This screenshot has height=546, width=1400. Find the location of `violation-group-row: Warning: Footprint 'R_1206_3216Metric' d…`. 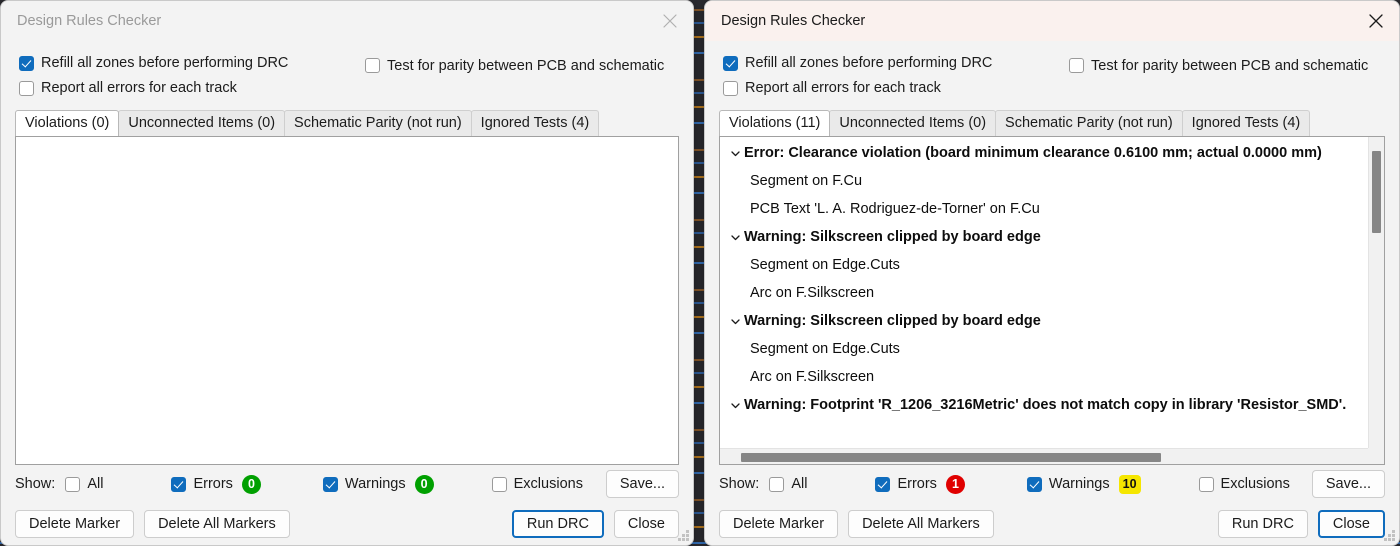

violation-group-row: Warning: Footprint 'R_1206_3216Metric' d… is located at coordinates (1044, 405).